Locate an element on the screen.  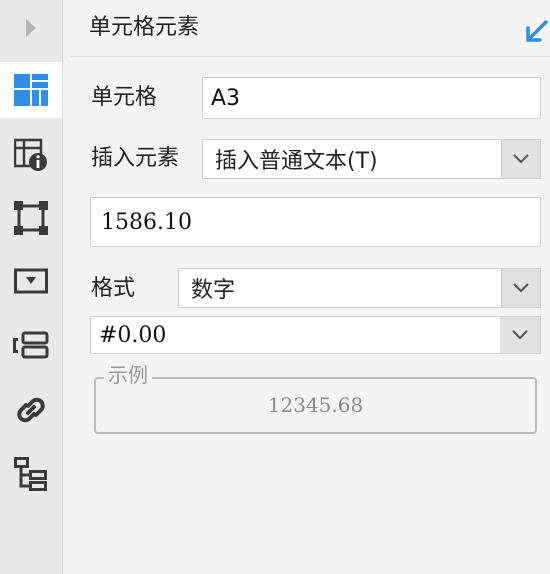
widget-dropdown-icon is located at coordinates (31, 281).